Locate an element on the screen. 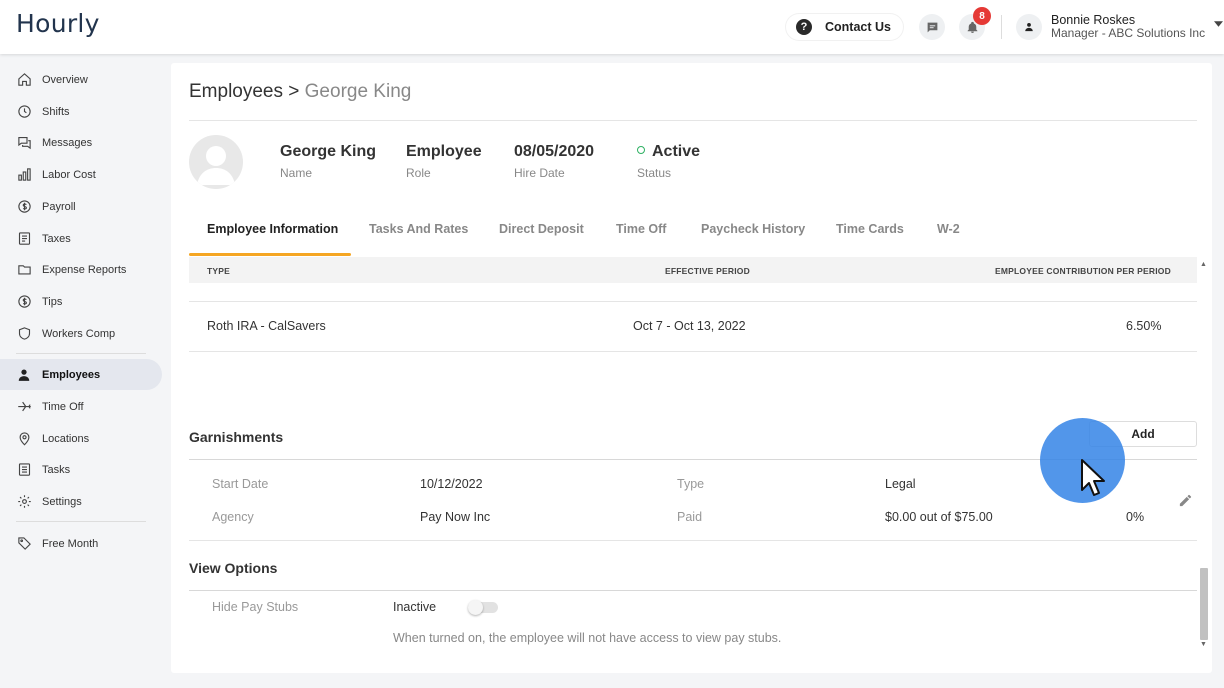 Image resolution: width=1224 pixels, height=688 pixels. app-logo: Hourly is located at coordinates (58, 23).